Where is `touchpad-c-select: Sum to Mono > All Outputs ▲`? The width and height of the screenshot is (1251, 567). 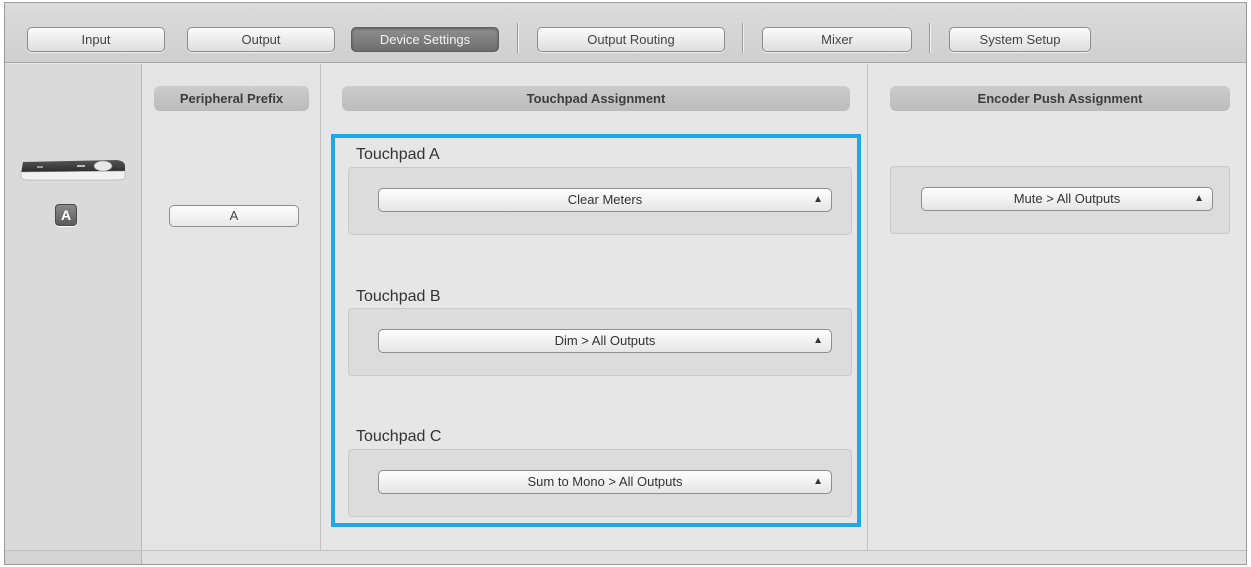 touchpad-c-select: Sum to Mono > All Outputs ▲ is located at coordinates (605, 482).